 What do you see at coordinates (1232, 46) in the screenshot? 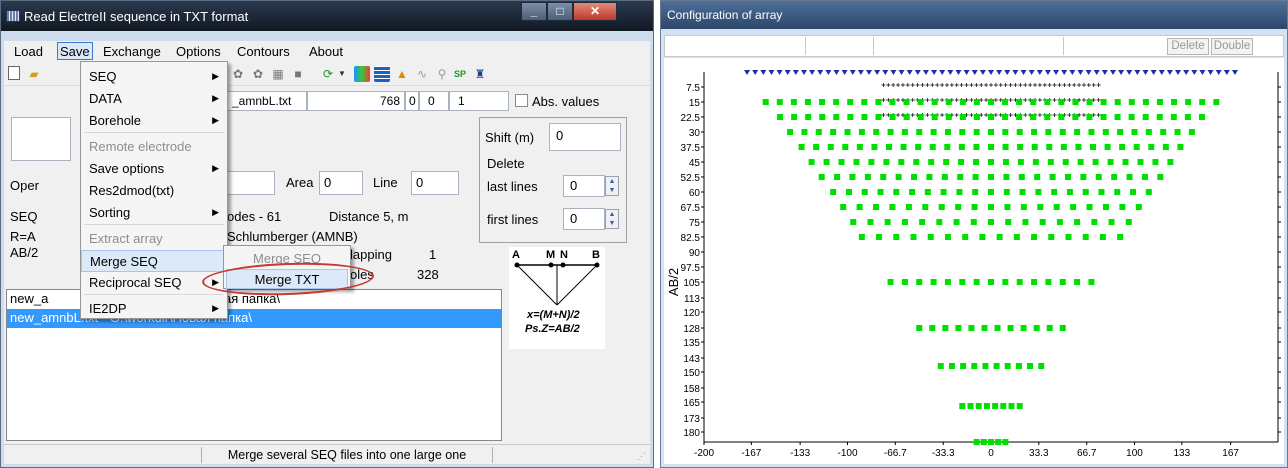
I see `double-button: Double` at bounding box center [1232, 46].